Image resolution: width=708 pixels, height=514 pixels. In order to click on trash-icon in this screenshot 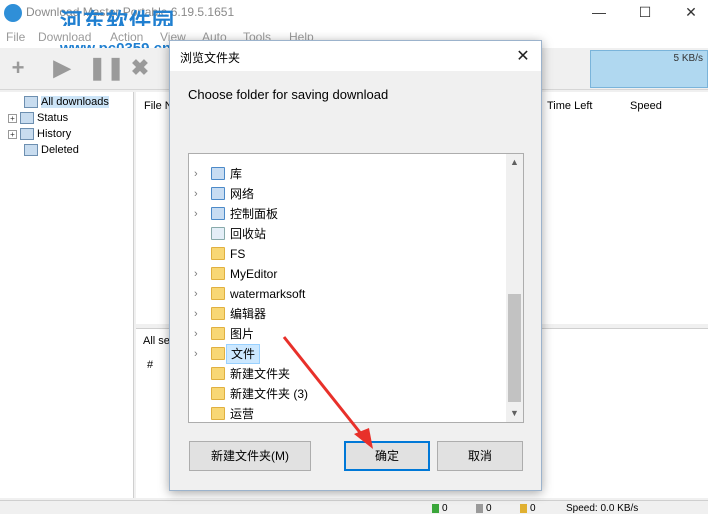, I will do `click(31, 150)`.